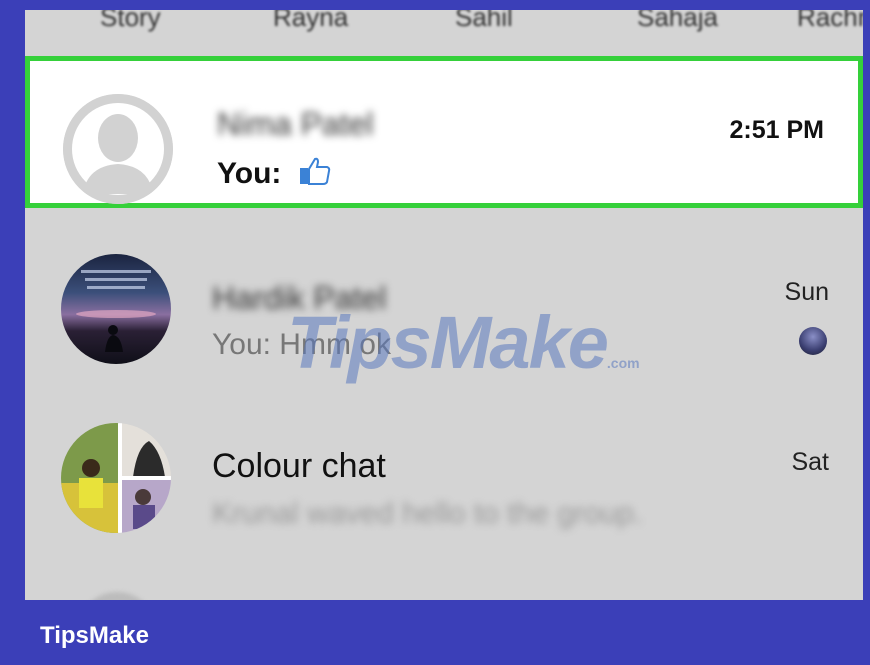 Image resolution: width=870 pixels, height=665 pixels. What do you see at coordinates (623, 363) in the screenshot?
I see `watermark-suffix: .com` at bounding box center [623, 363].